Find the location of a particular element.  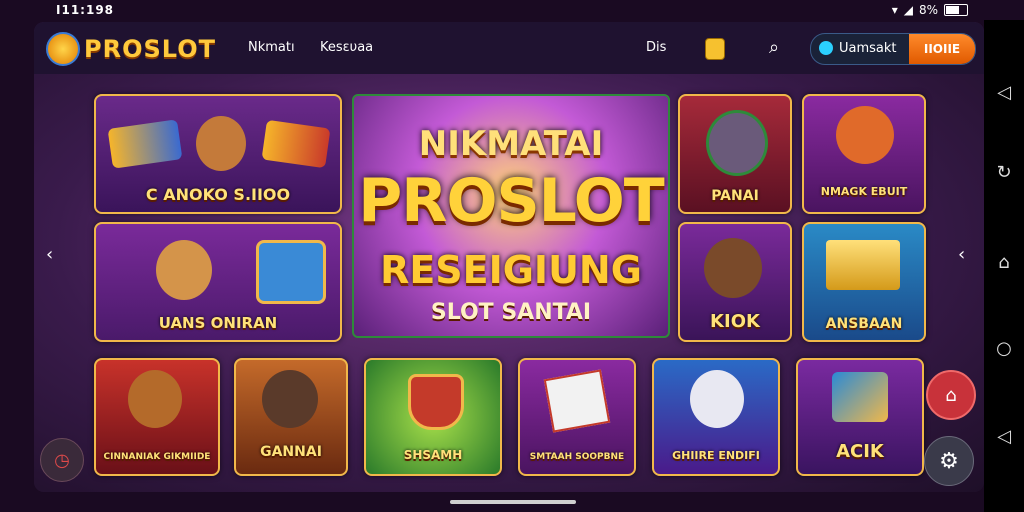

game-tile: ANSBAAN is located at coordinates (864, 282).